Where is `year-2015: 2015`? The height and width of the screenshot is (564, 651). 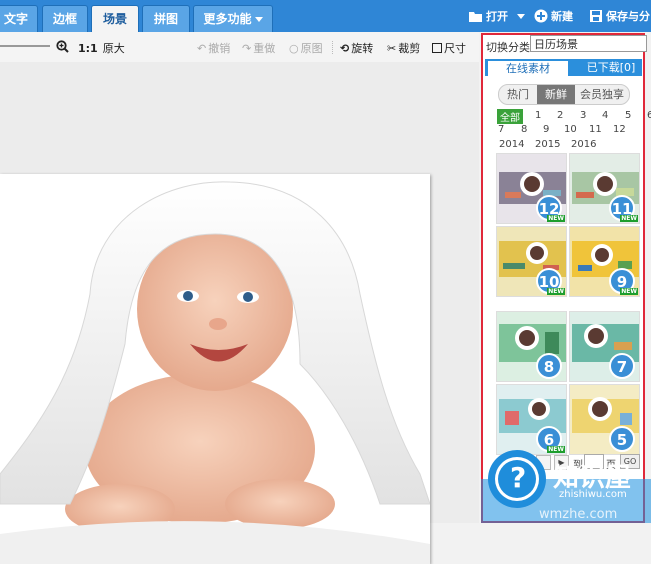 year-2015: 2015 is located at coordinates (547, 144).